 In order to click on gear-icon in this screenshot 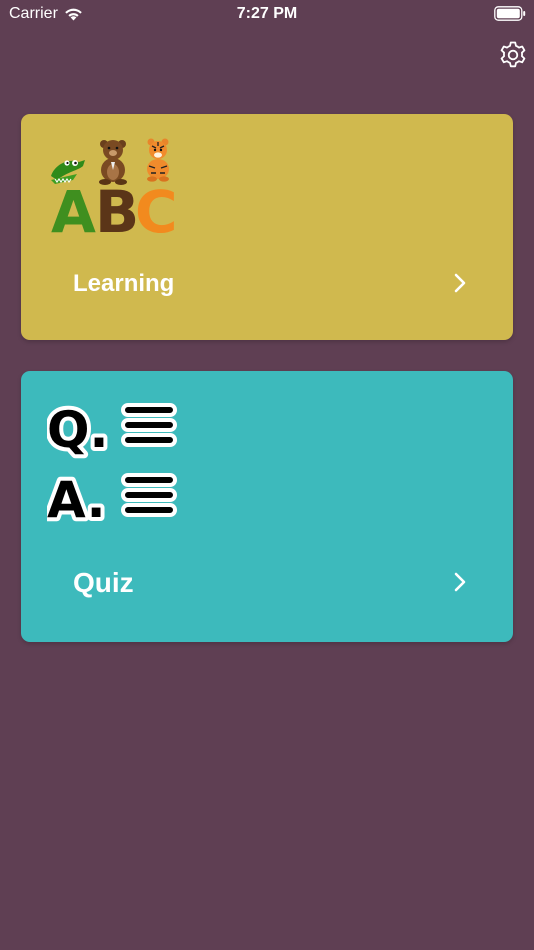, I will do `click(513, 54)`.